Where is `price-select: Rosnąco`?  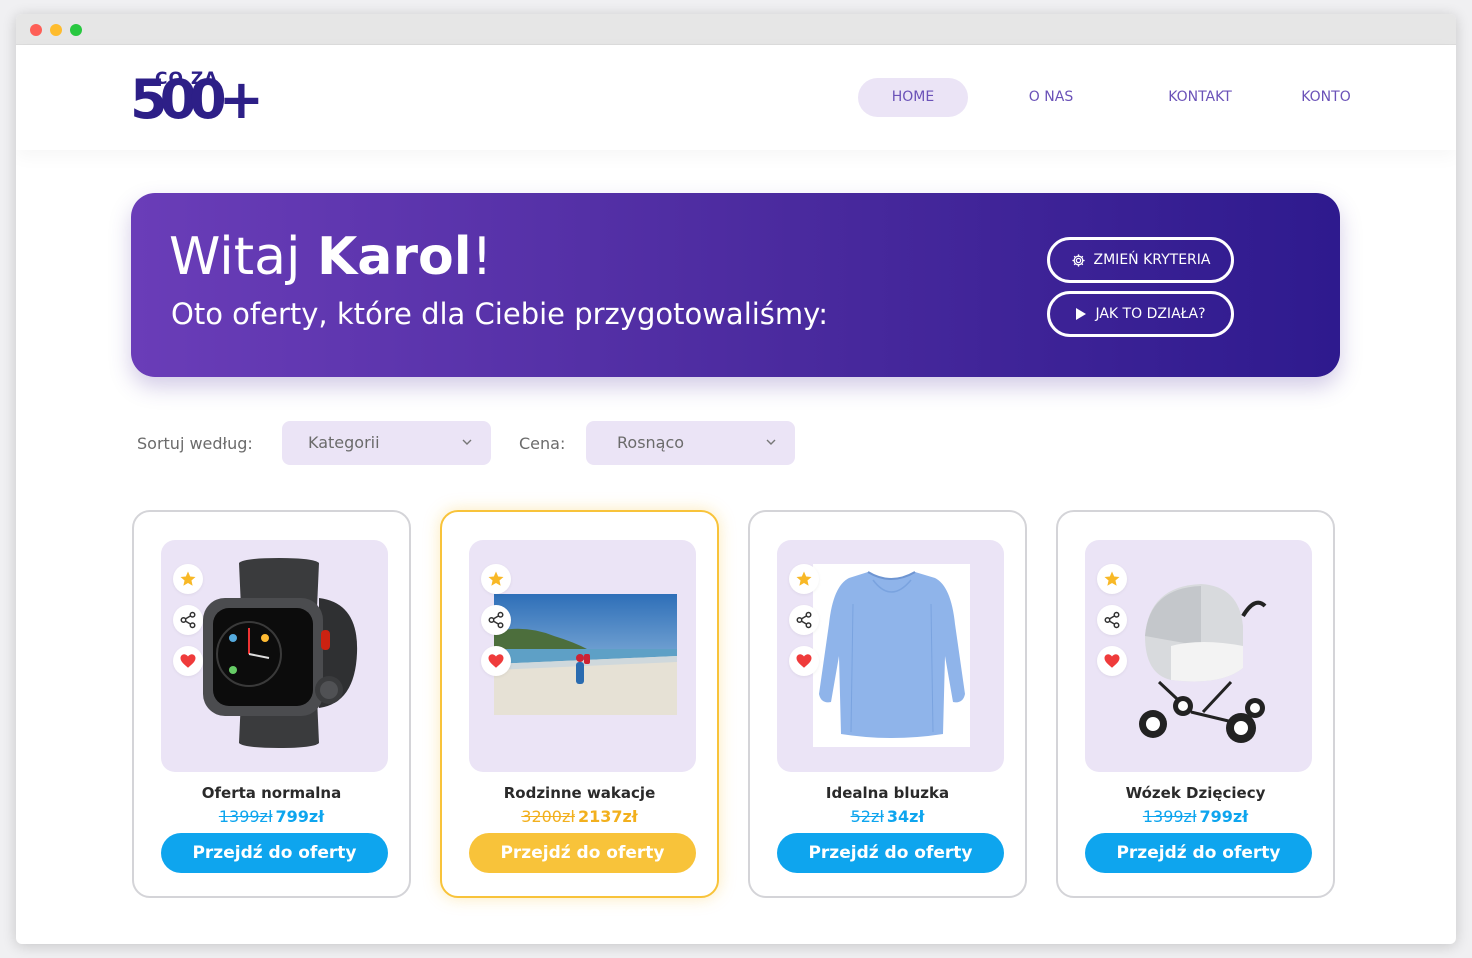
price-select: Rosnąco is located at coordinates (690, 443).